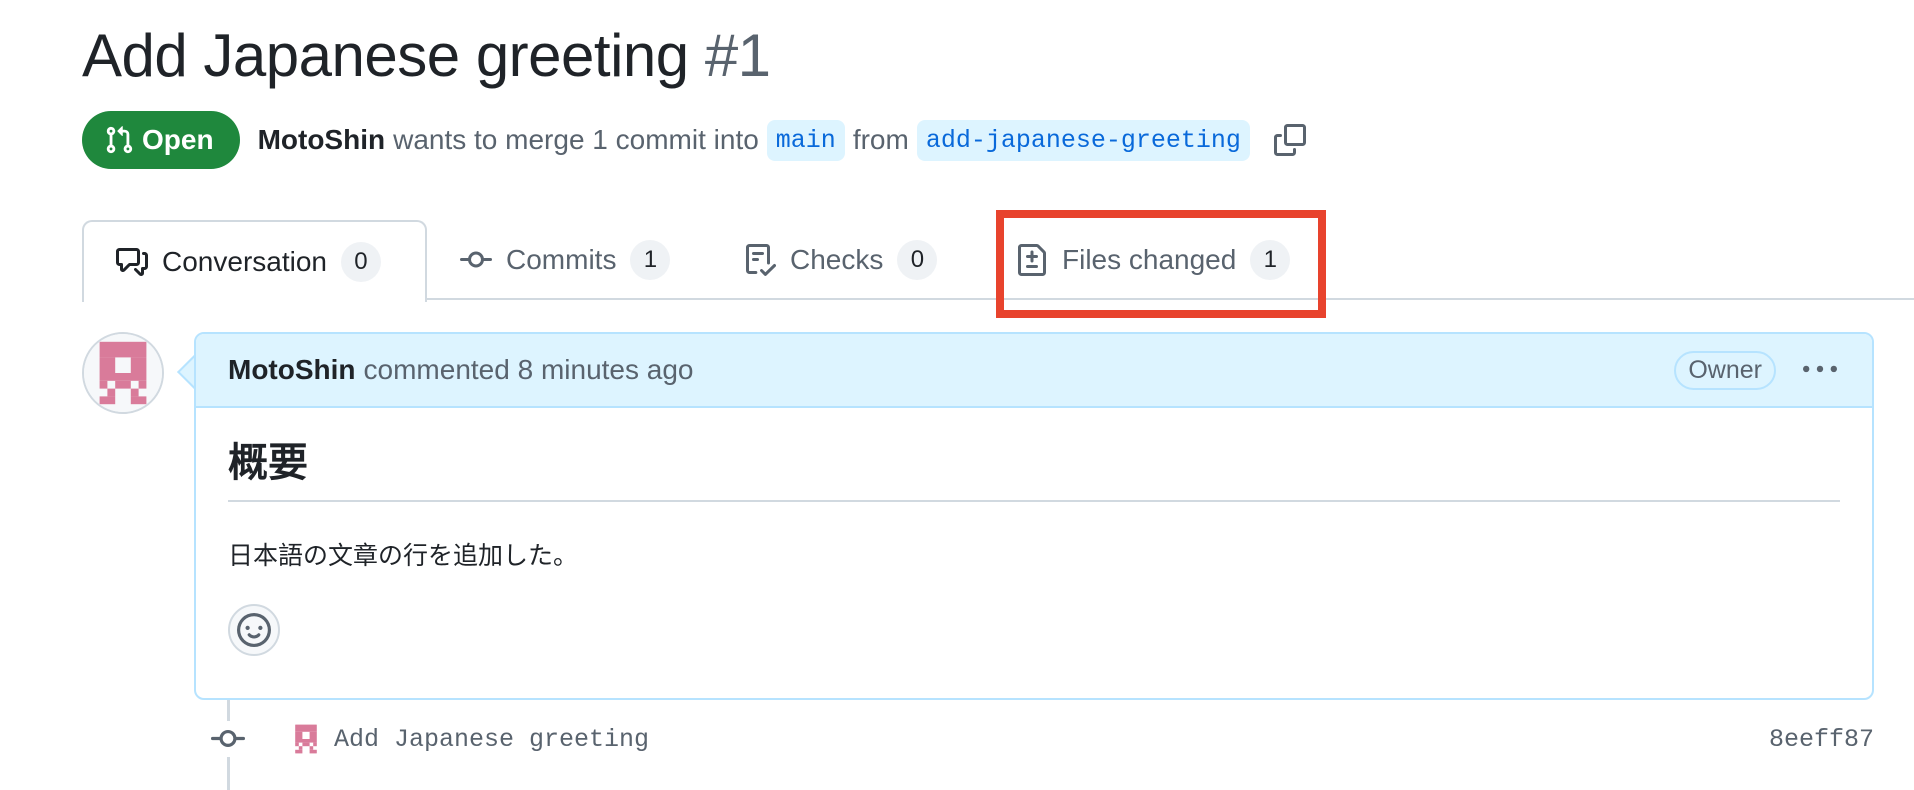 The height and width of the screenshot is (790, 1914). I want to click on owner-badge: Owner, so click(1725, 370).